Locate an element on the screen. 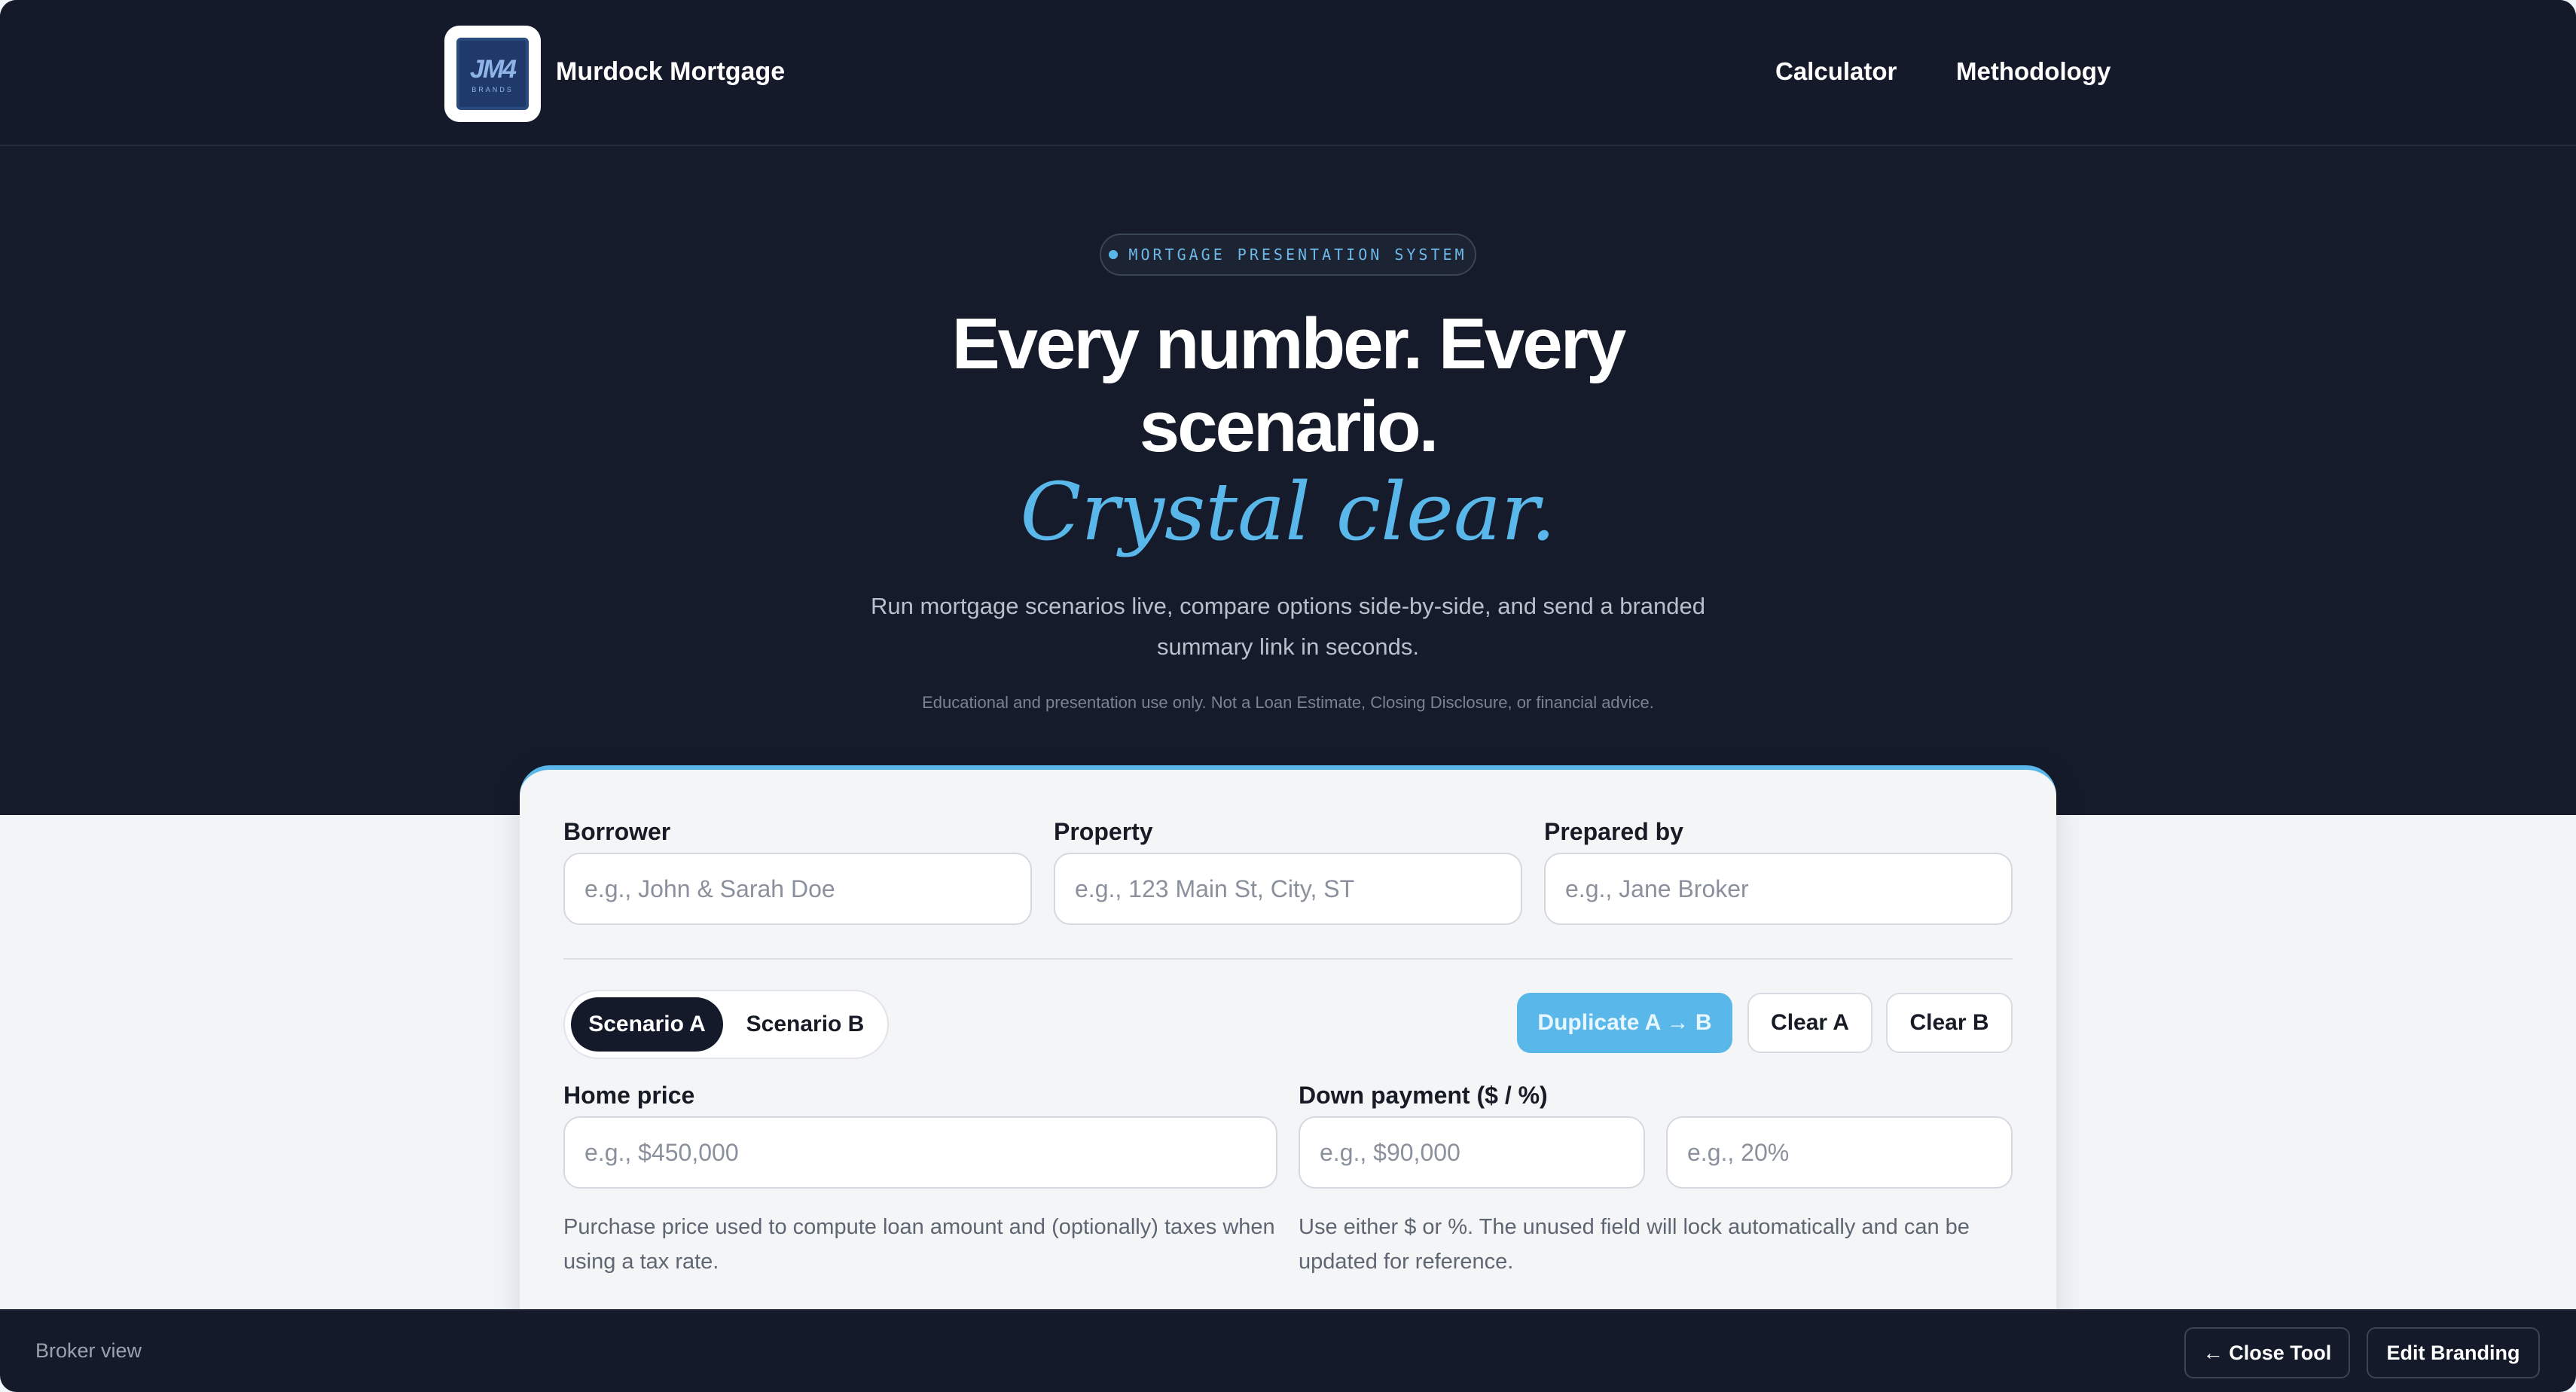 The height and width of the screenshot is (1392, 2576). brand-name: Murdock Mortgage is located at coordinates (670, 72).